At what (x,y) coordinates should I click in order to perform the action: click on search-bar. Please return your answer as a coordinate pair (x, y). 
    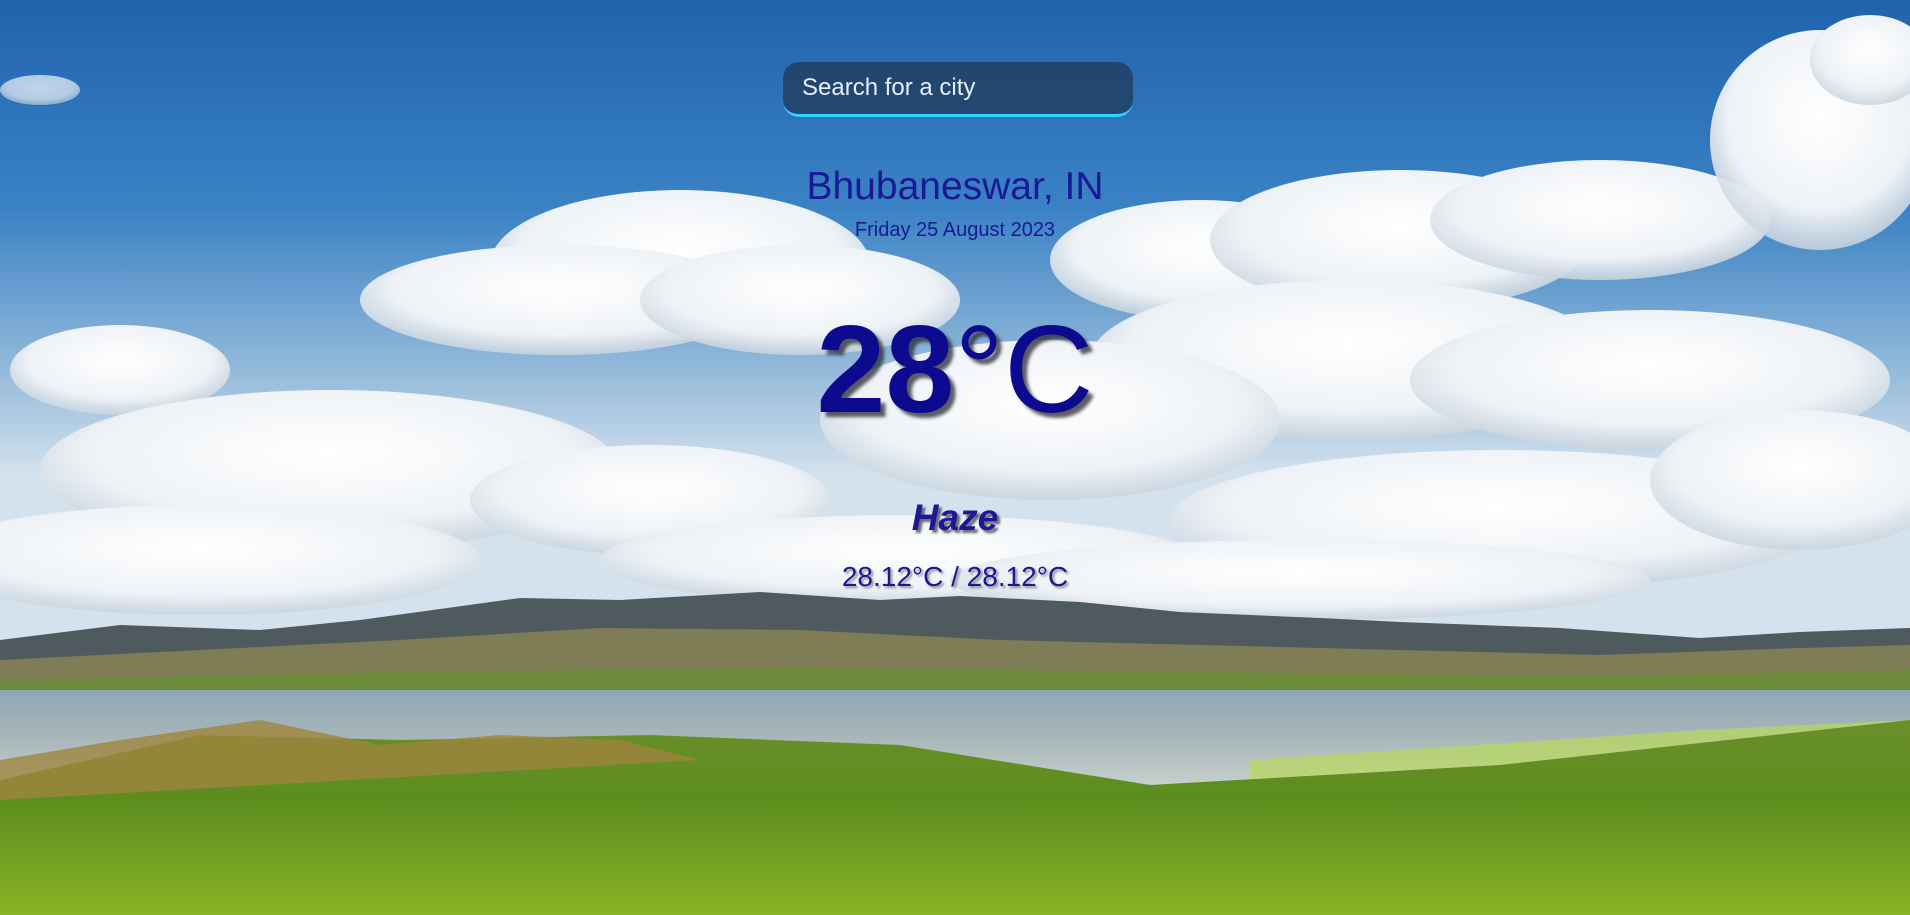
    Looking at the image, I should click on (958, 89).